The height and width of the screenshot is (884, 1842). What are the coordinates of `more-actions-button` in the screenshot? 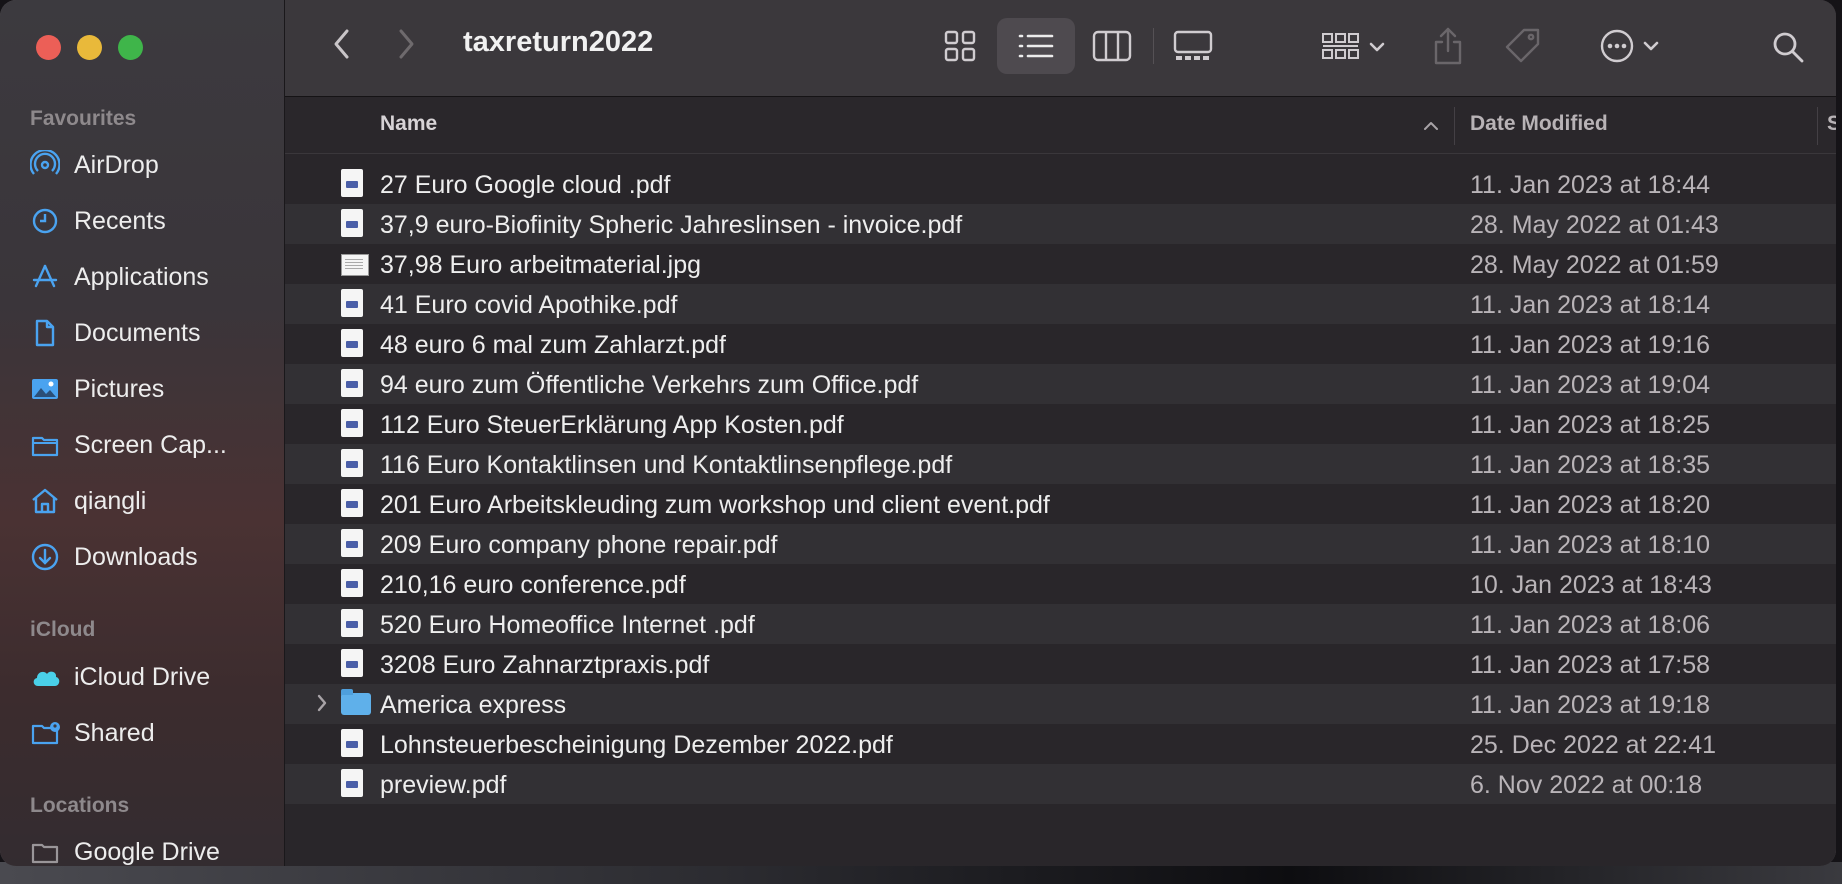 It's located at (1630, 46).